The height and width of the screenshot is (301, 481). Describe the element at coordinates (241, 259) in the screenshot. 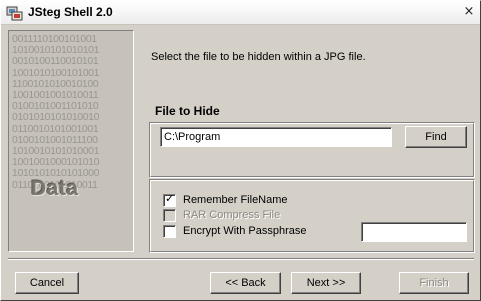

I see `button-separator` at that location.